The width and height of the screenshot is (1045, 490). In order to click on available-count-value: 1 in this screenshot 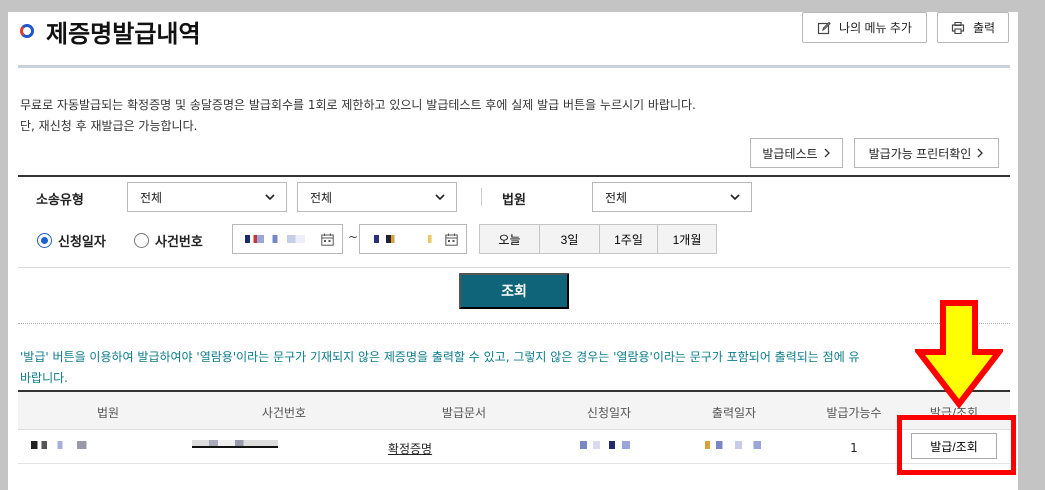, I will do `click(854, 448)`.